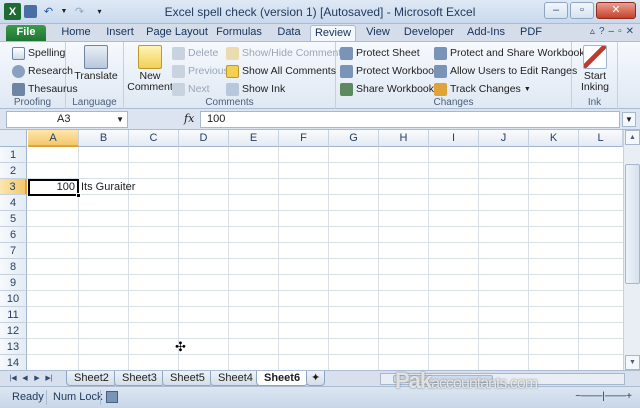  I want to click on name-box-dropdown-icon: ▼, so click(120, 119).